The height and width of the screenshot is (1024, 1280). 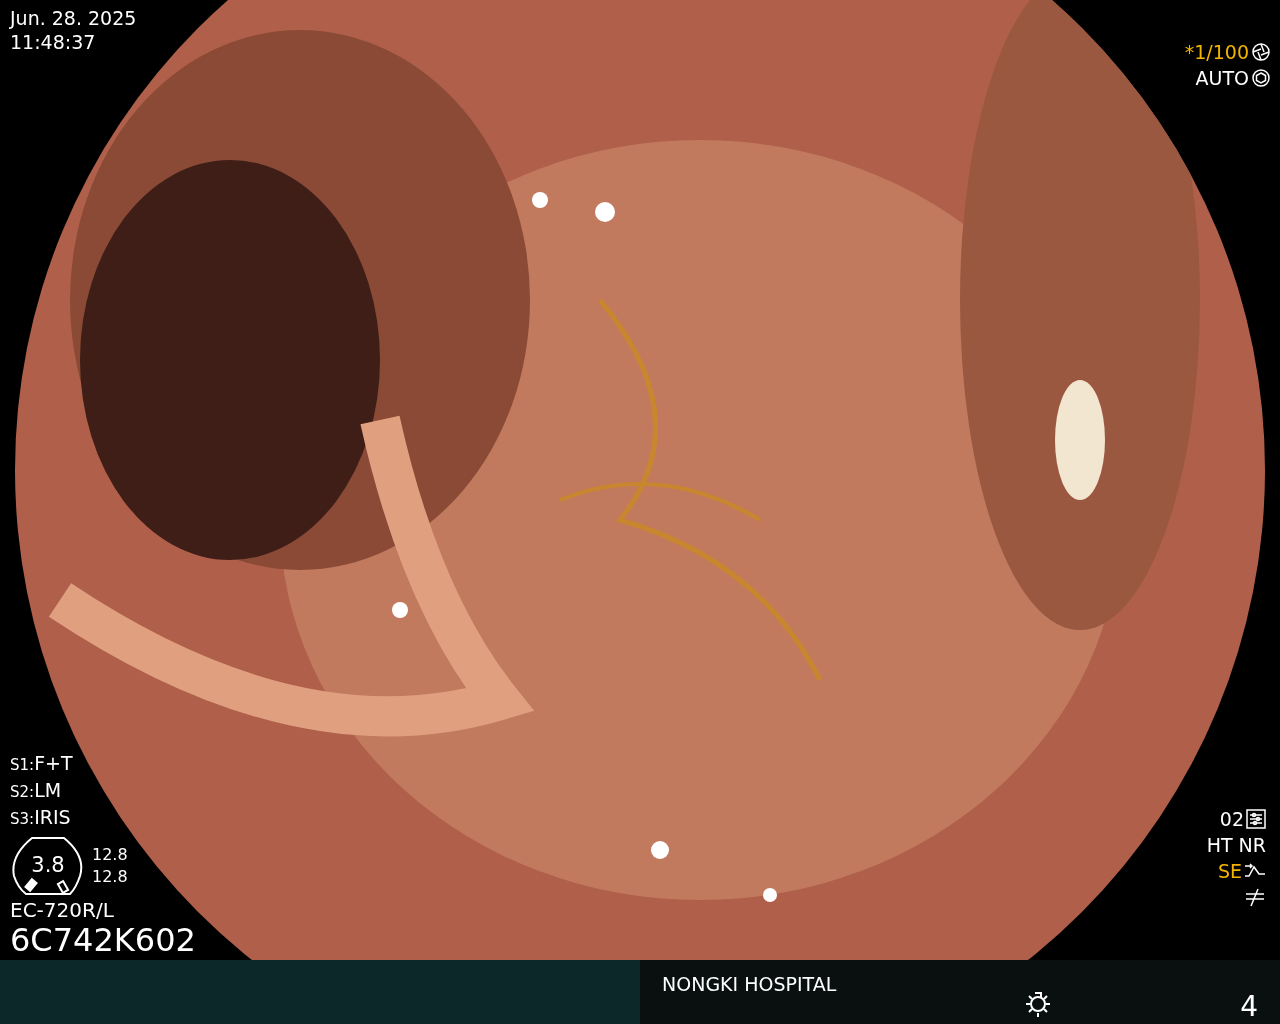 I want to click on time-text: 11:48:37, so click(x=53, y=42).